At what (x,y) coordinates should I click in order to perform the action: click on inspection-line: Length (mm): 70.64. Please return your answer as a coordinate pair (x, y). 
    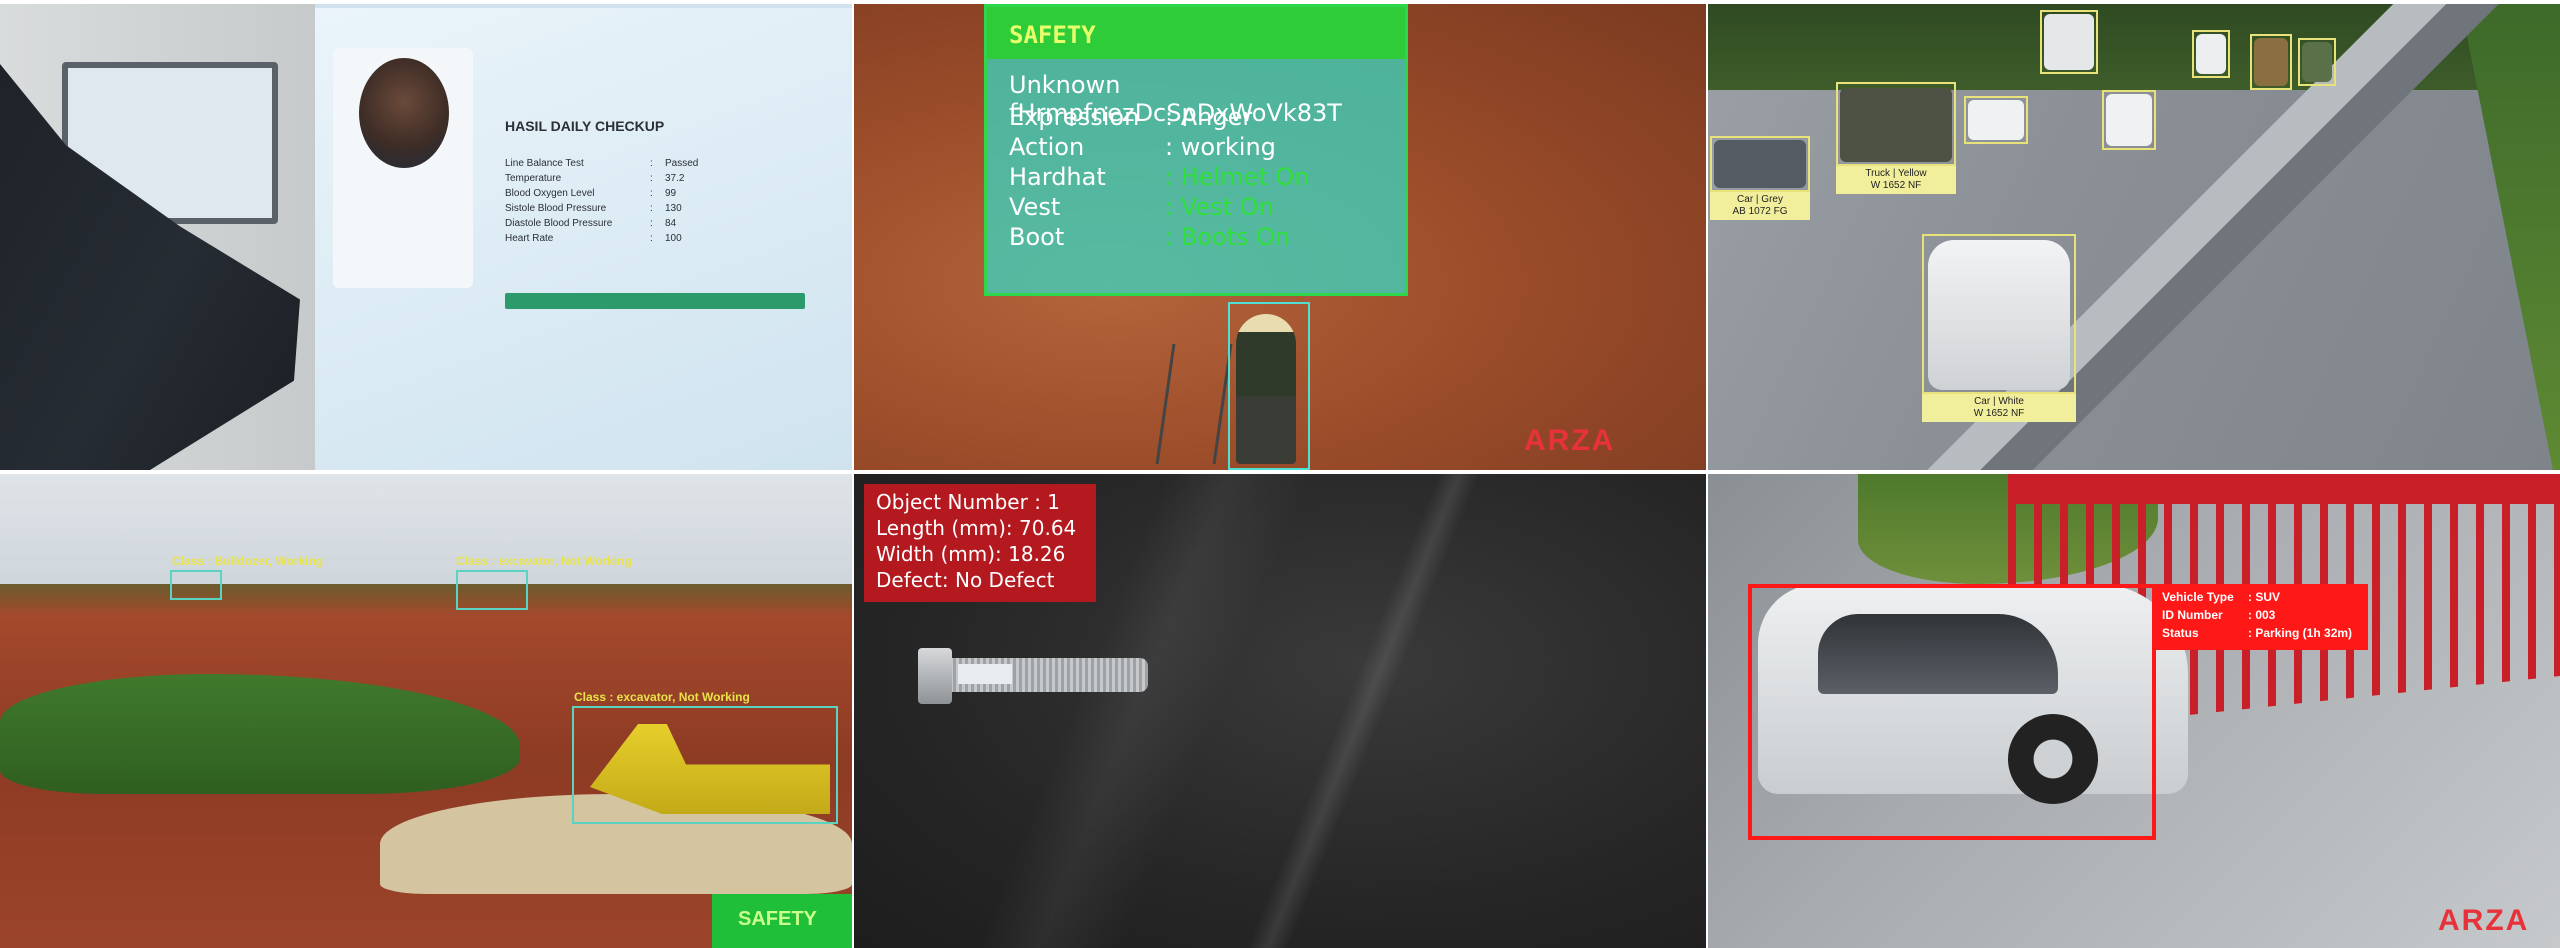
    Looking at the image, I should click on (976, 528).